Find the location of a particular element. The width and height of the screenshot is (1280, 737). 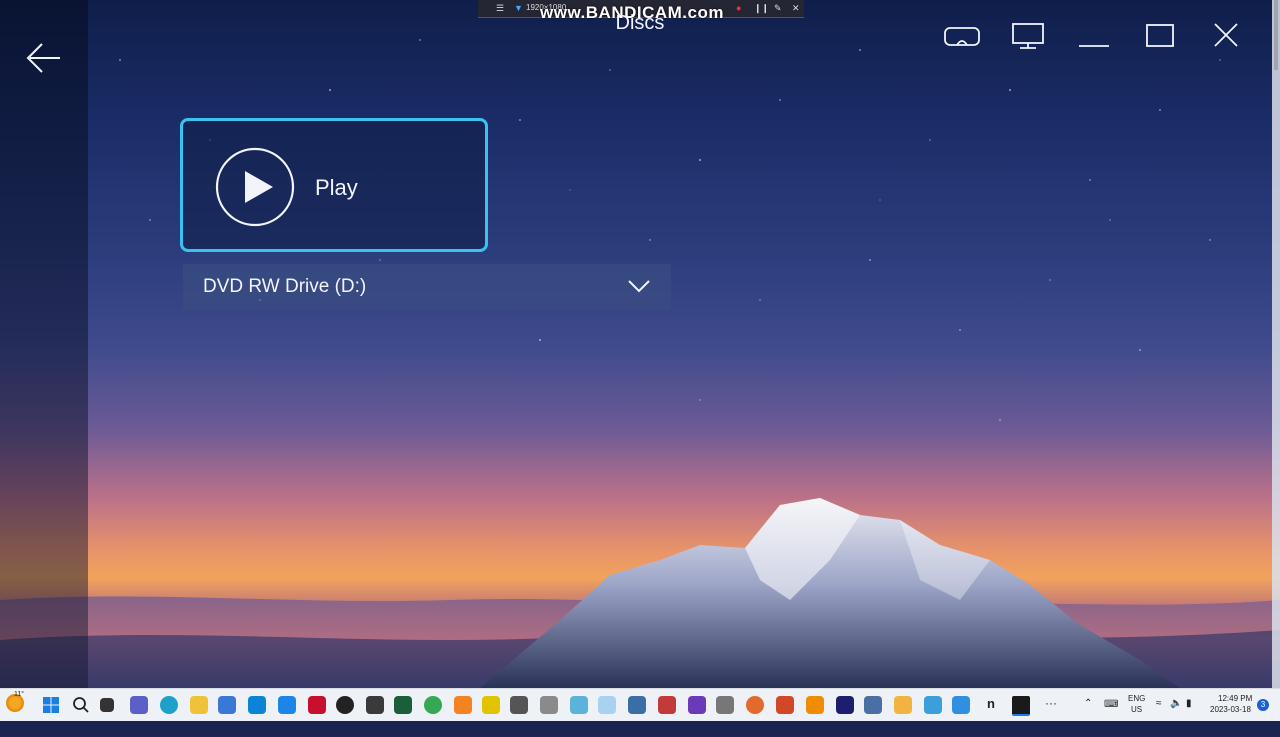

vr-headset-icon is located at coordinates (962, 36).